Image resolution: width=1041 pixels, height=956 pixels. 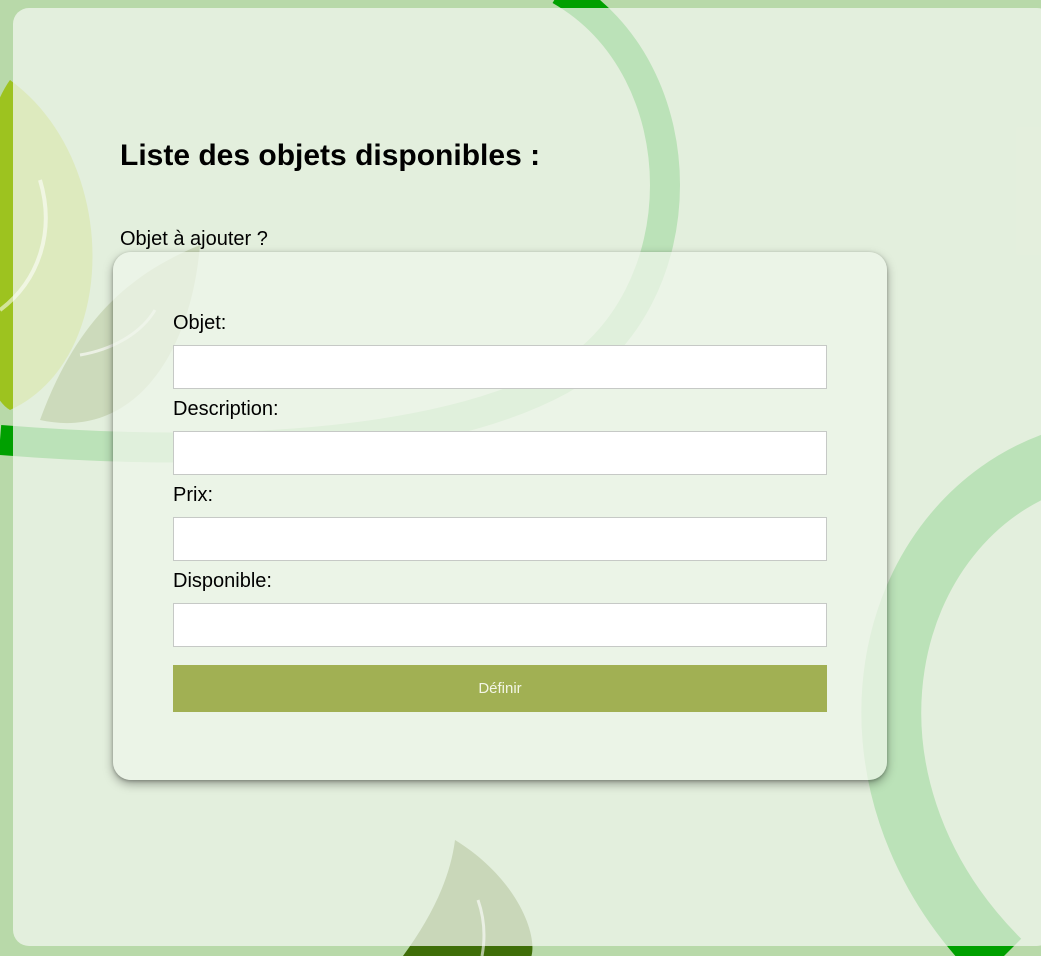 I want to click on page-title: Liste des objets disponibles :, so click(x=330, y=155).